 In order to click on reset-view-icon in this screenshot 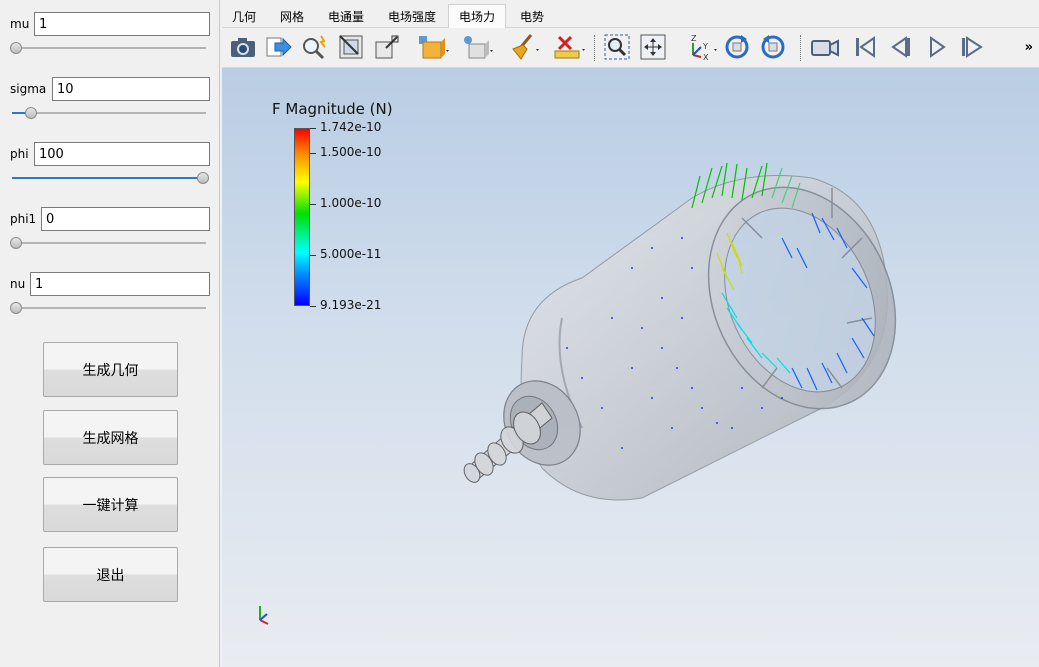, I will do `click(351, 47)`.